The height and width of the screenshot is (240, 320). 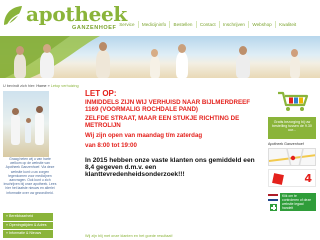 What do you see at coordinates (278, 179) in the screenshot?
I see `partner-logo-mark` at bounding box center [278, 179].